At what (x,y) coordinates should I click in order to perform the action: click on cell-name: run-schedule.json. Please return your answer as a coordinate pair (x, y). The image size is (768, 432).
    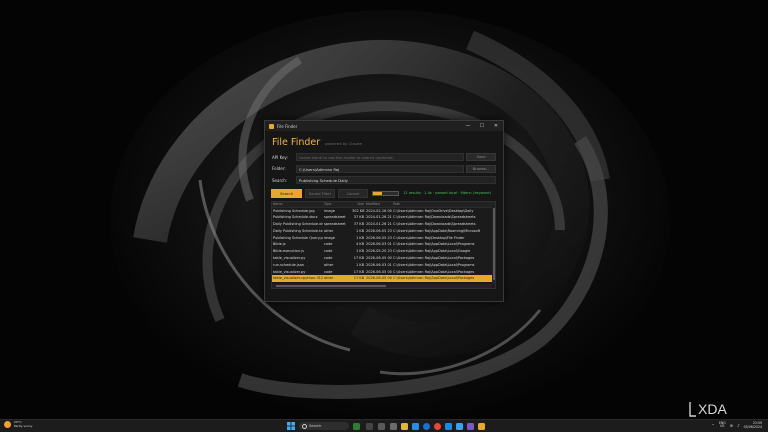
    Looking at the image, I should click on (289, 264).